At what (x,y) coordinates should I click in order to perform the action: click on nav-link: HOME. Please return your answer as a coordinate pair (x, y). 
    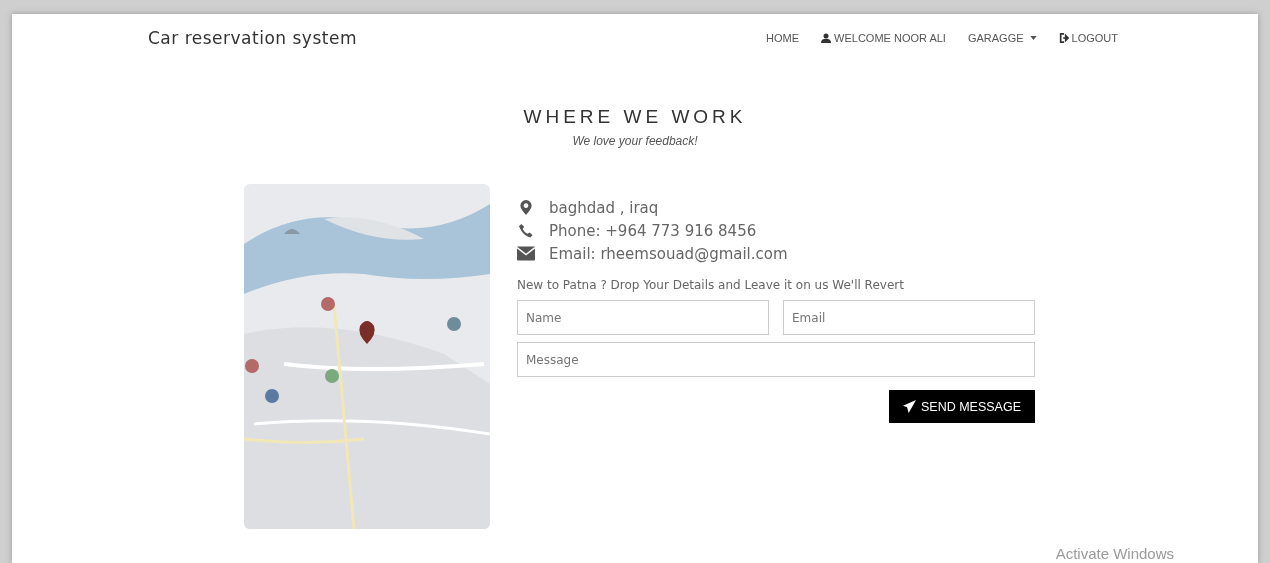
    Looking at the image, I should click on (783, 38).